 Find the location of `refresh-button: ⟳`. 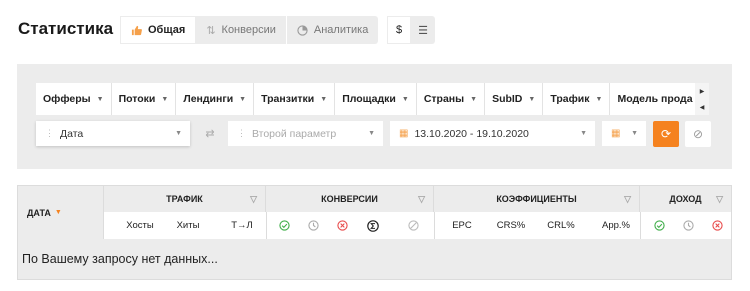

refresh-button: ⟳ is located at coordinates (666, 134).